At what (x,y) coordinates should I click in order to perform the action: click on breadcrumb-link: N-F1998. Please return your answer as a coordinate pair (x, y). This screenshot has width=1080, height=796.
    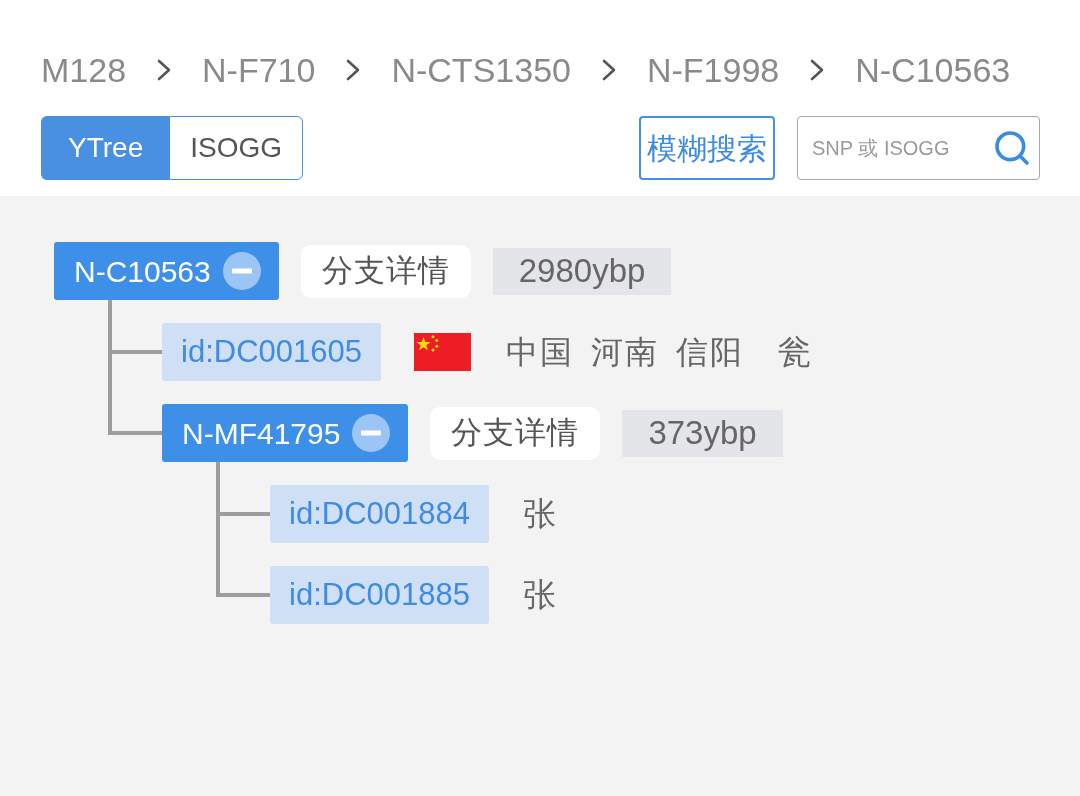
    Looking at the image, I should click on (713, 70).